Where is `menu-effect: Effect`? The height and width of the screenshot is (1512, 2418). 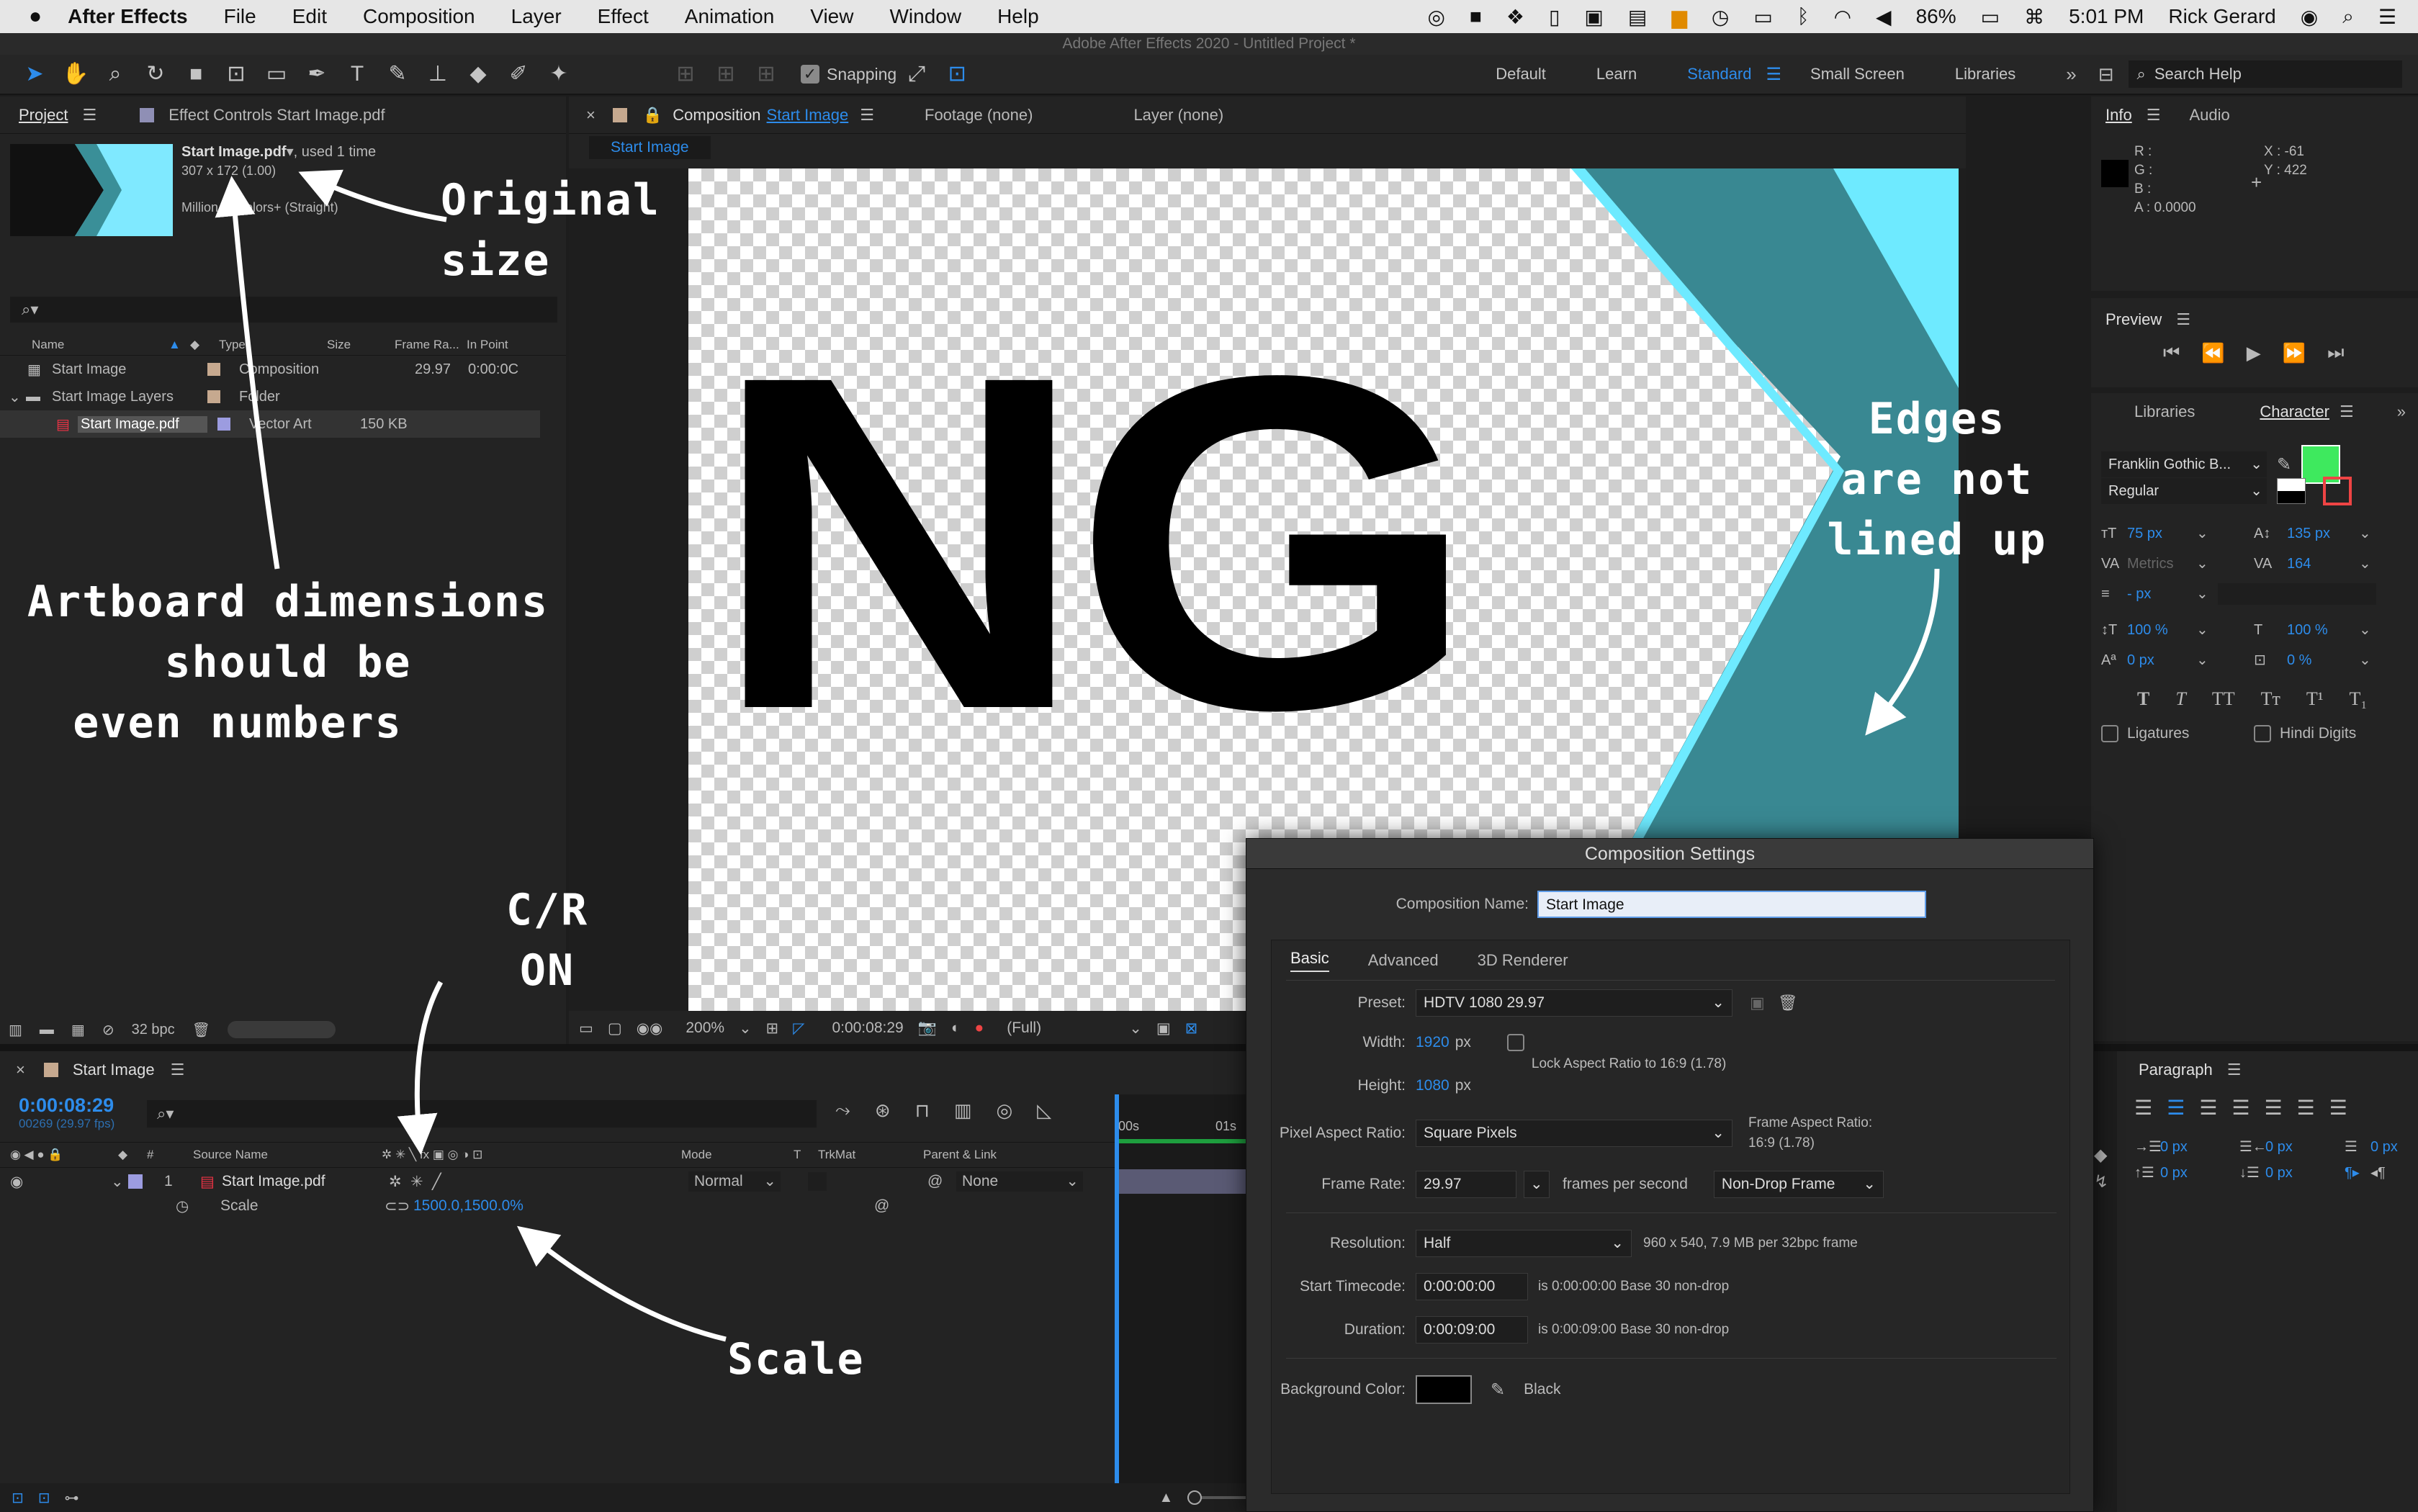
menu-effect: Effect is located at coordinates (623, 16).